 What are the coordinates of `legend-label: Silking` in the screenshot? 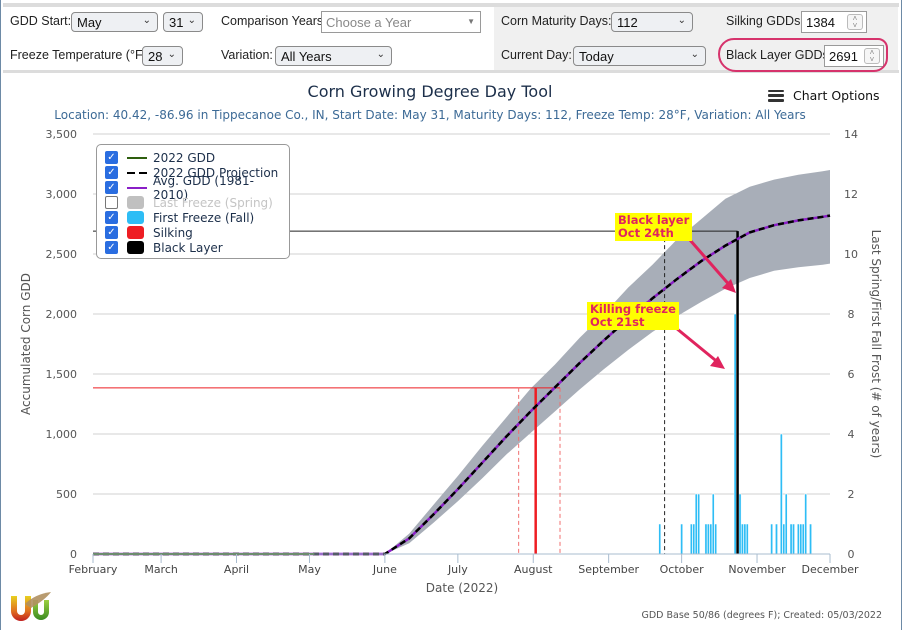 It's located at (173, 232).